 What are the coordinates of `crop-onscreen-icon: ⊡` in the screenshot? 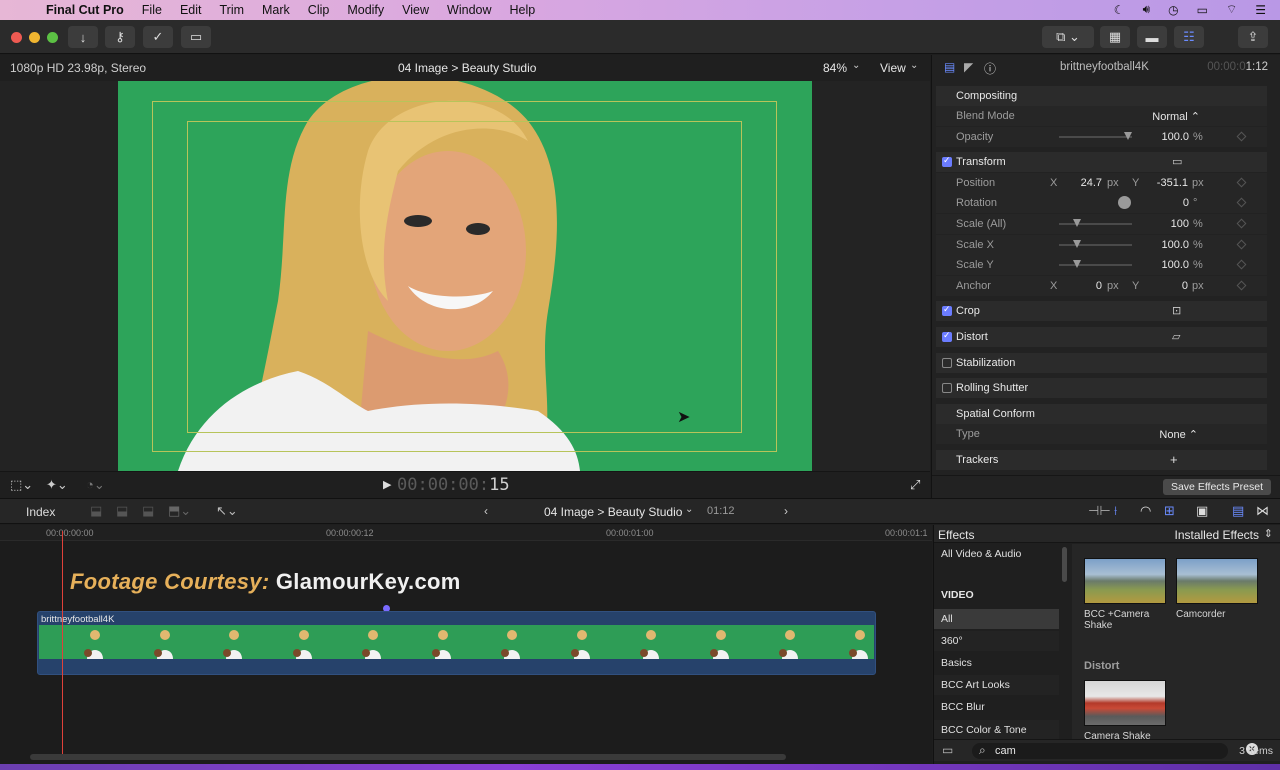 It's located at (1176, 310).